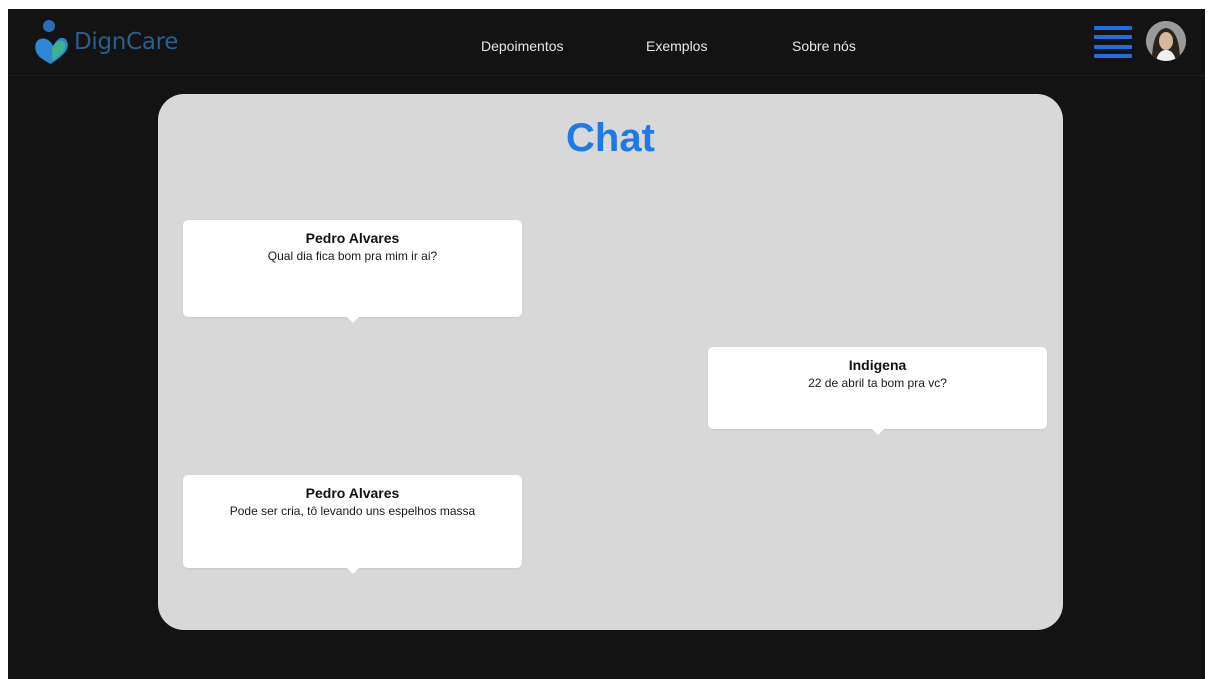 This screenshot has width=1213, height=679. Describe the element at coordinates (51, 42) in the screenshot. I see `heart-figure-logo-icon` at that location.